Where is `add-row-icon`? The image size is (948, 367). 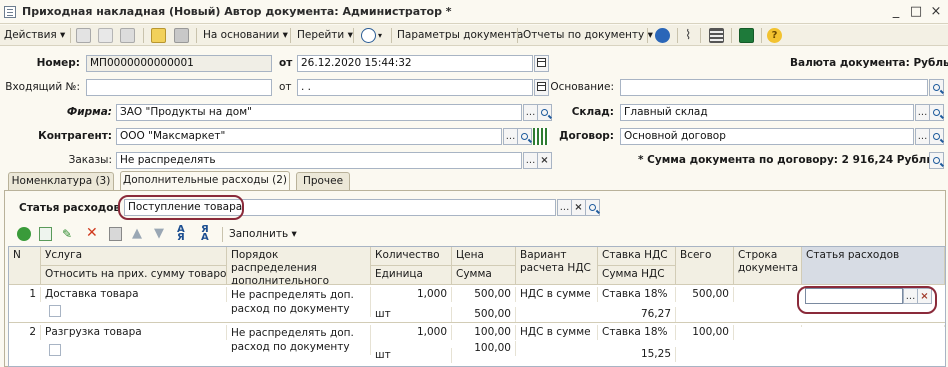 add-row-icon is located at coordinates (24, 234).